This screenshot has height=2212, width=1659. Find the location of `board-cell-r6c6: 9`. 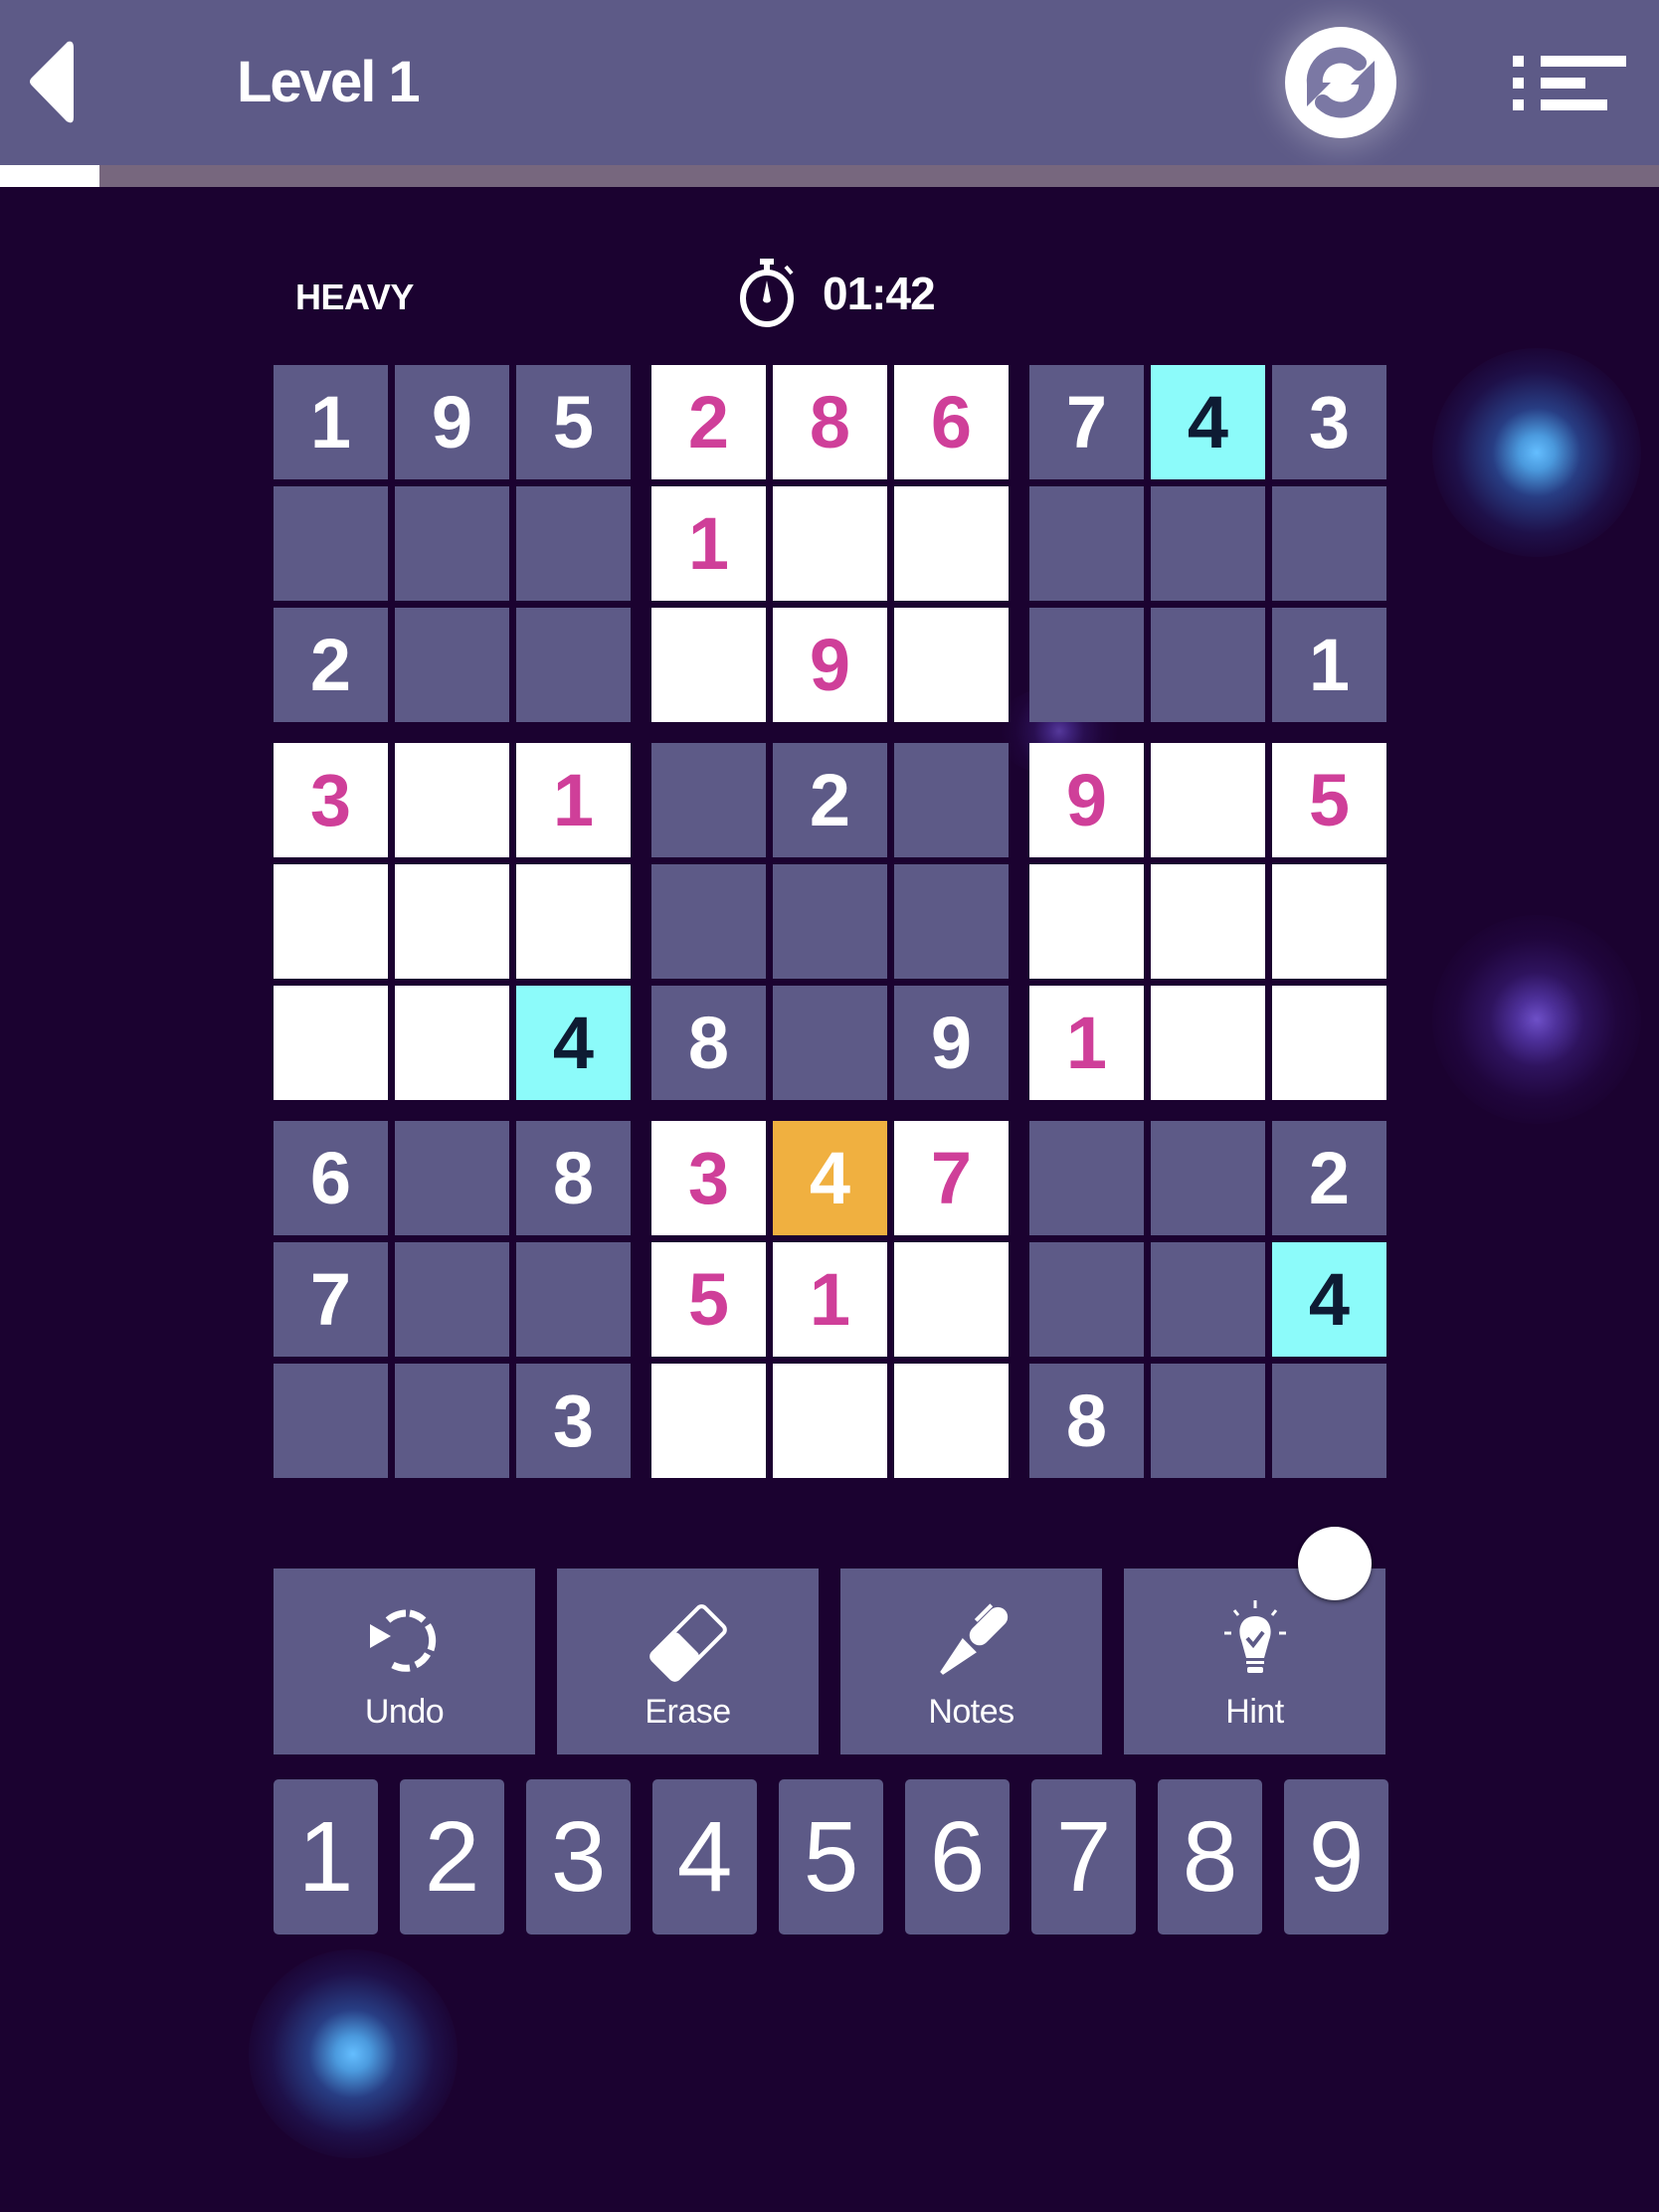

board-cell-r6c6: 9 is located at coordinates (951, 1043).